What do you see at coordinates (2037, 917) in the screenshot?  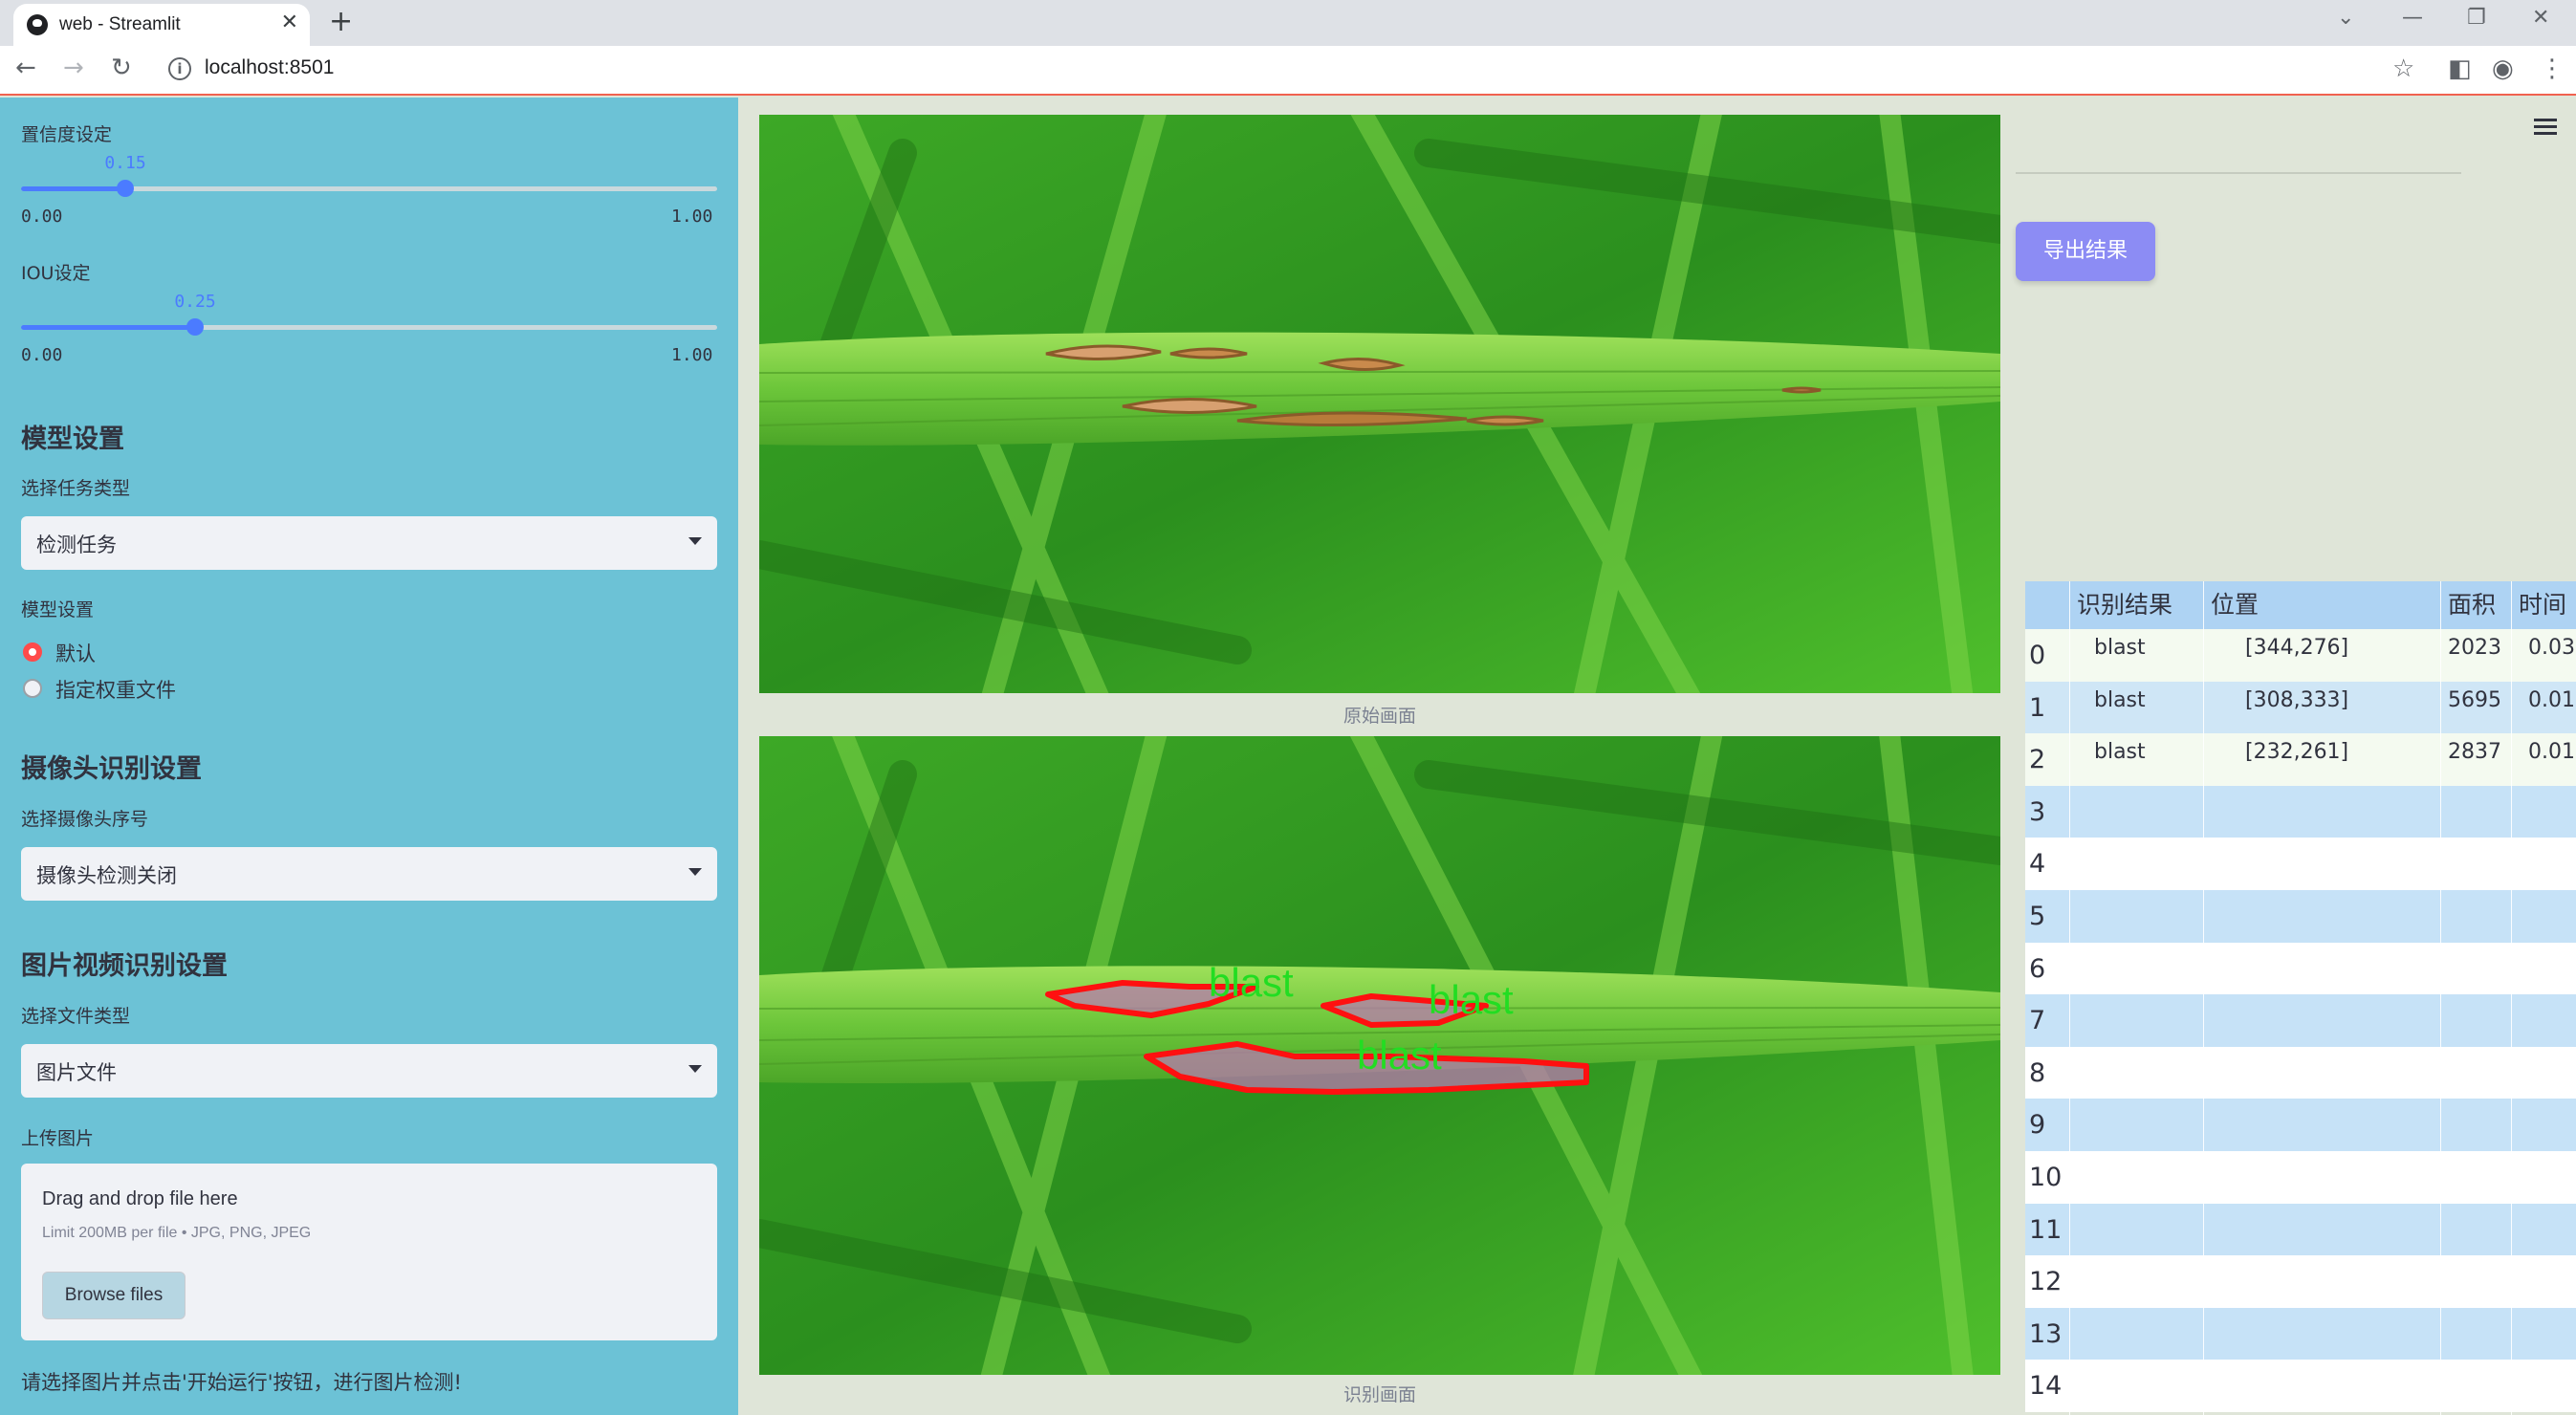 I see `row-index: 5` at bounding box center [2037, 917].